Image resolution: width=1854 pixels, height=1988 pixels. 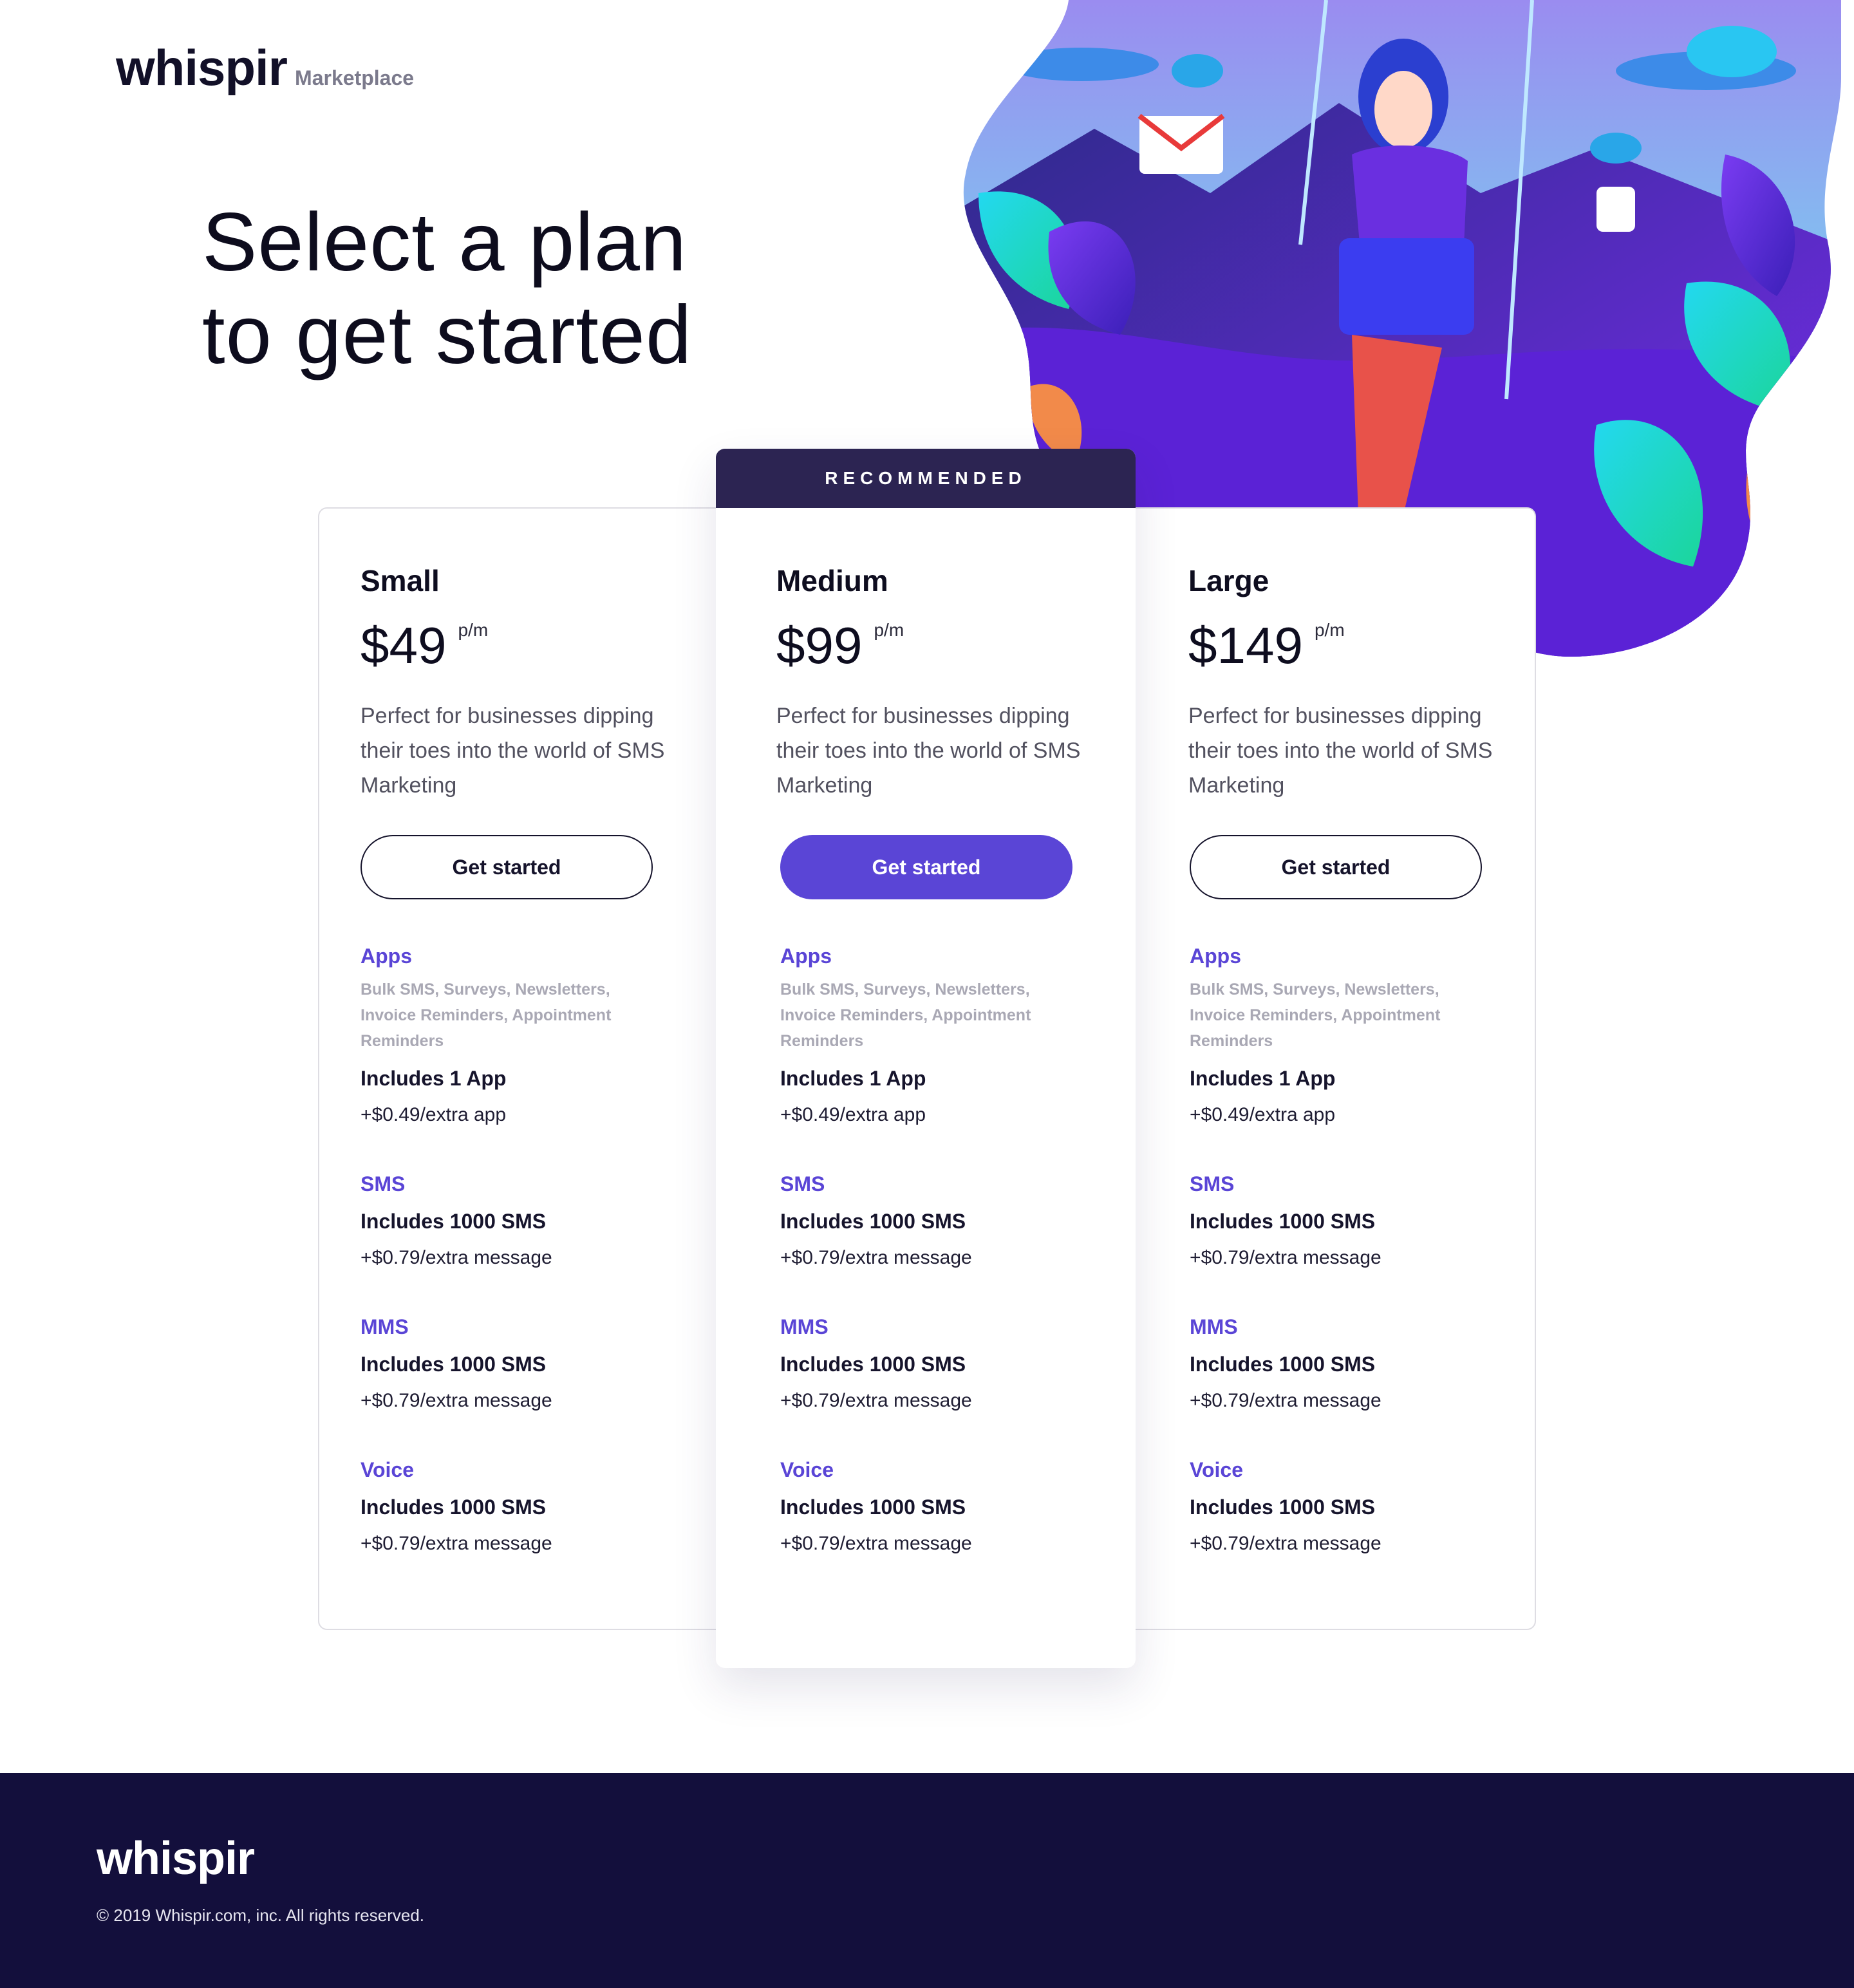 I want to click on page-title-line-1: Select a plan, so click(x=445, y=242).